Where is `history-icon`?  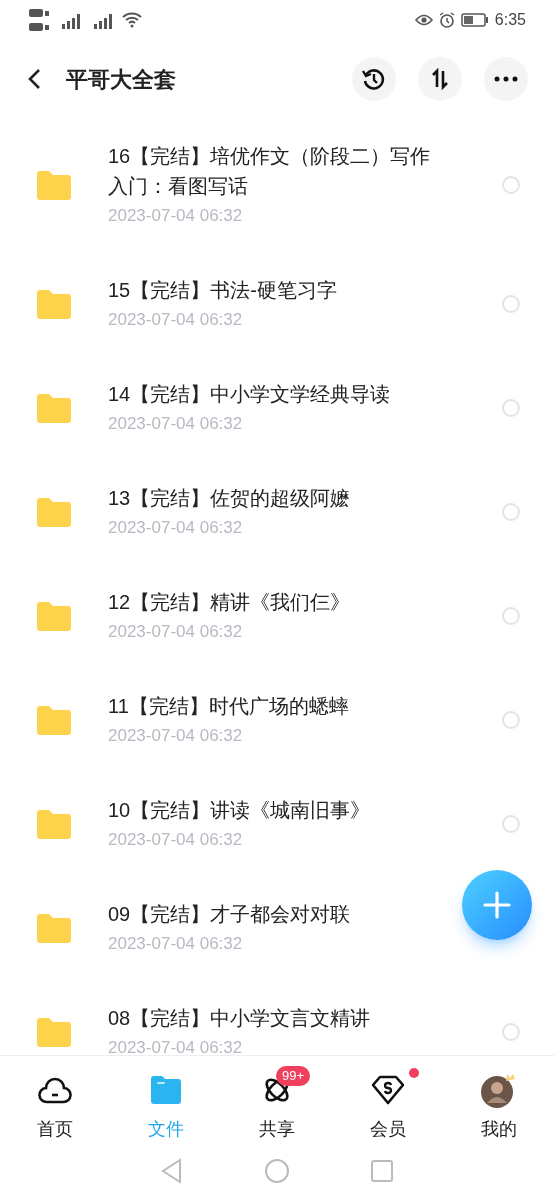
history-icon is located at coordinates (374, 79).